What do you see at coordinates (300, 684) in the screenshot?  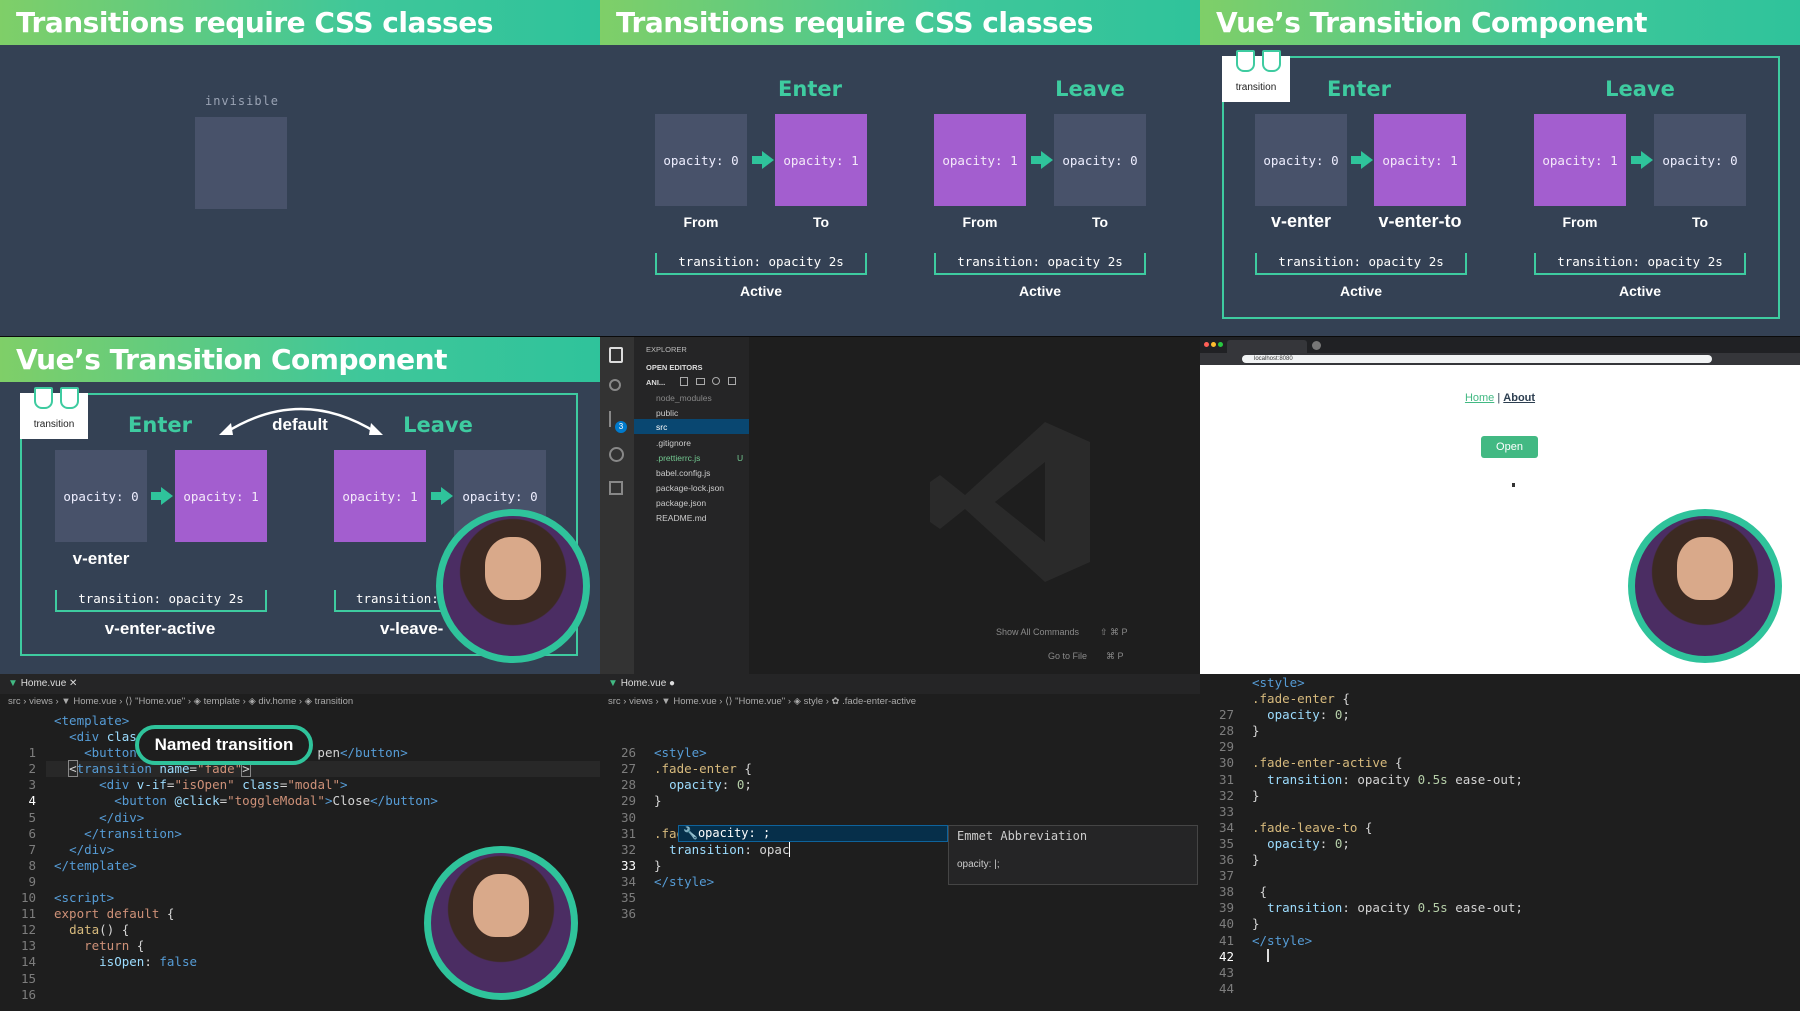 I see `editor-tab: ▼ Home.vue ✕` at bounding box center [300, 684].